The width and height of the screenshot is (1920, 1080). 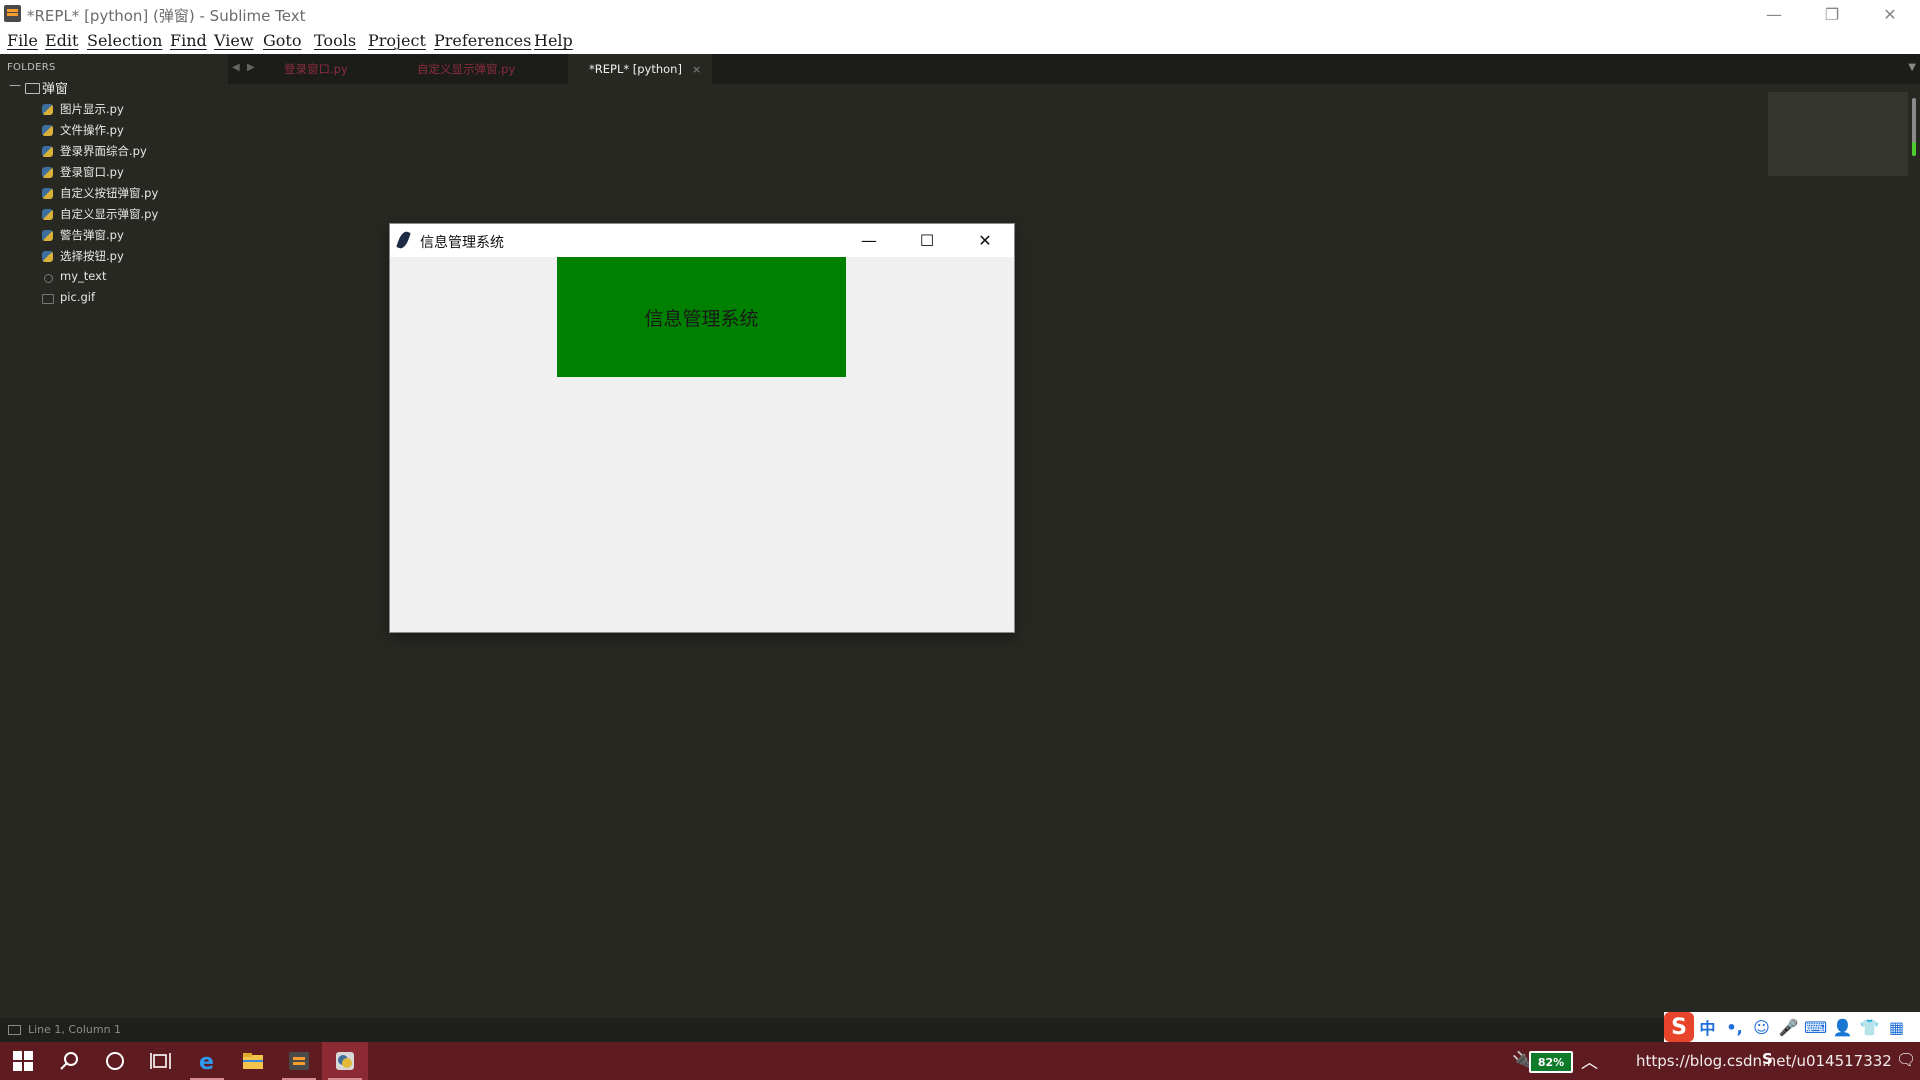 I want to click on sidebar-file-item: my_text, so click(x=114, y=277).